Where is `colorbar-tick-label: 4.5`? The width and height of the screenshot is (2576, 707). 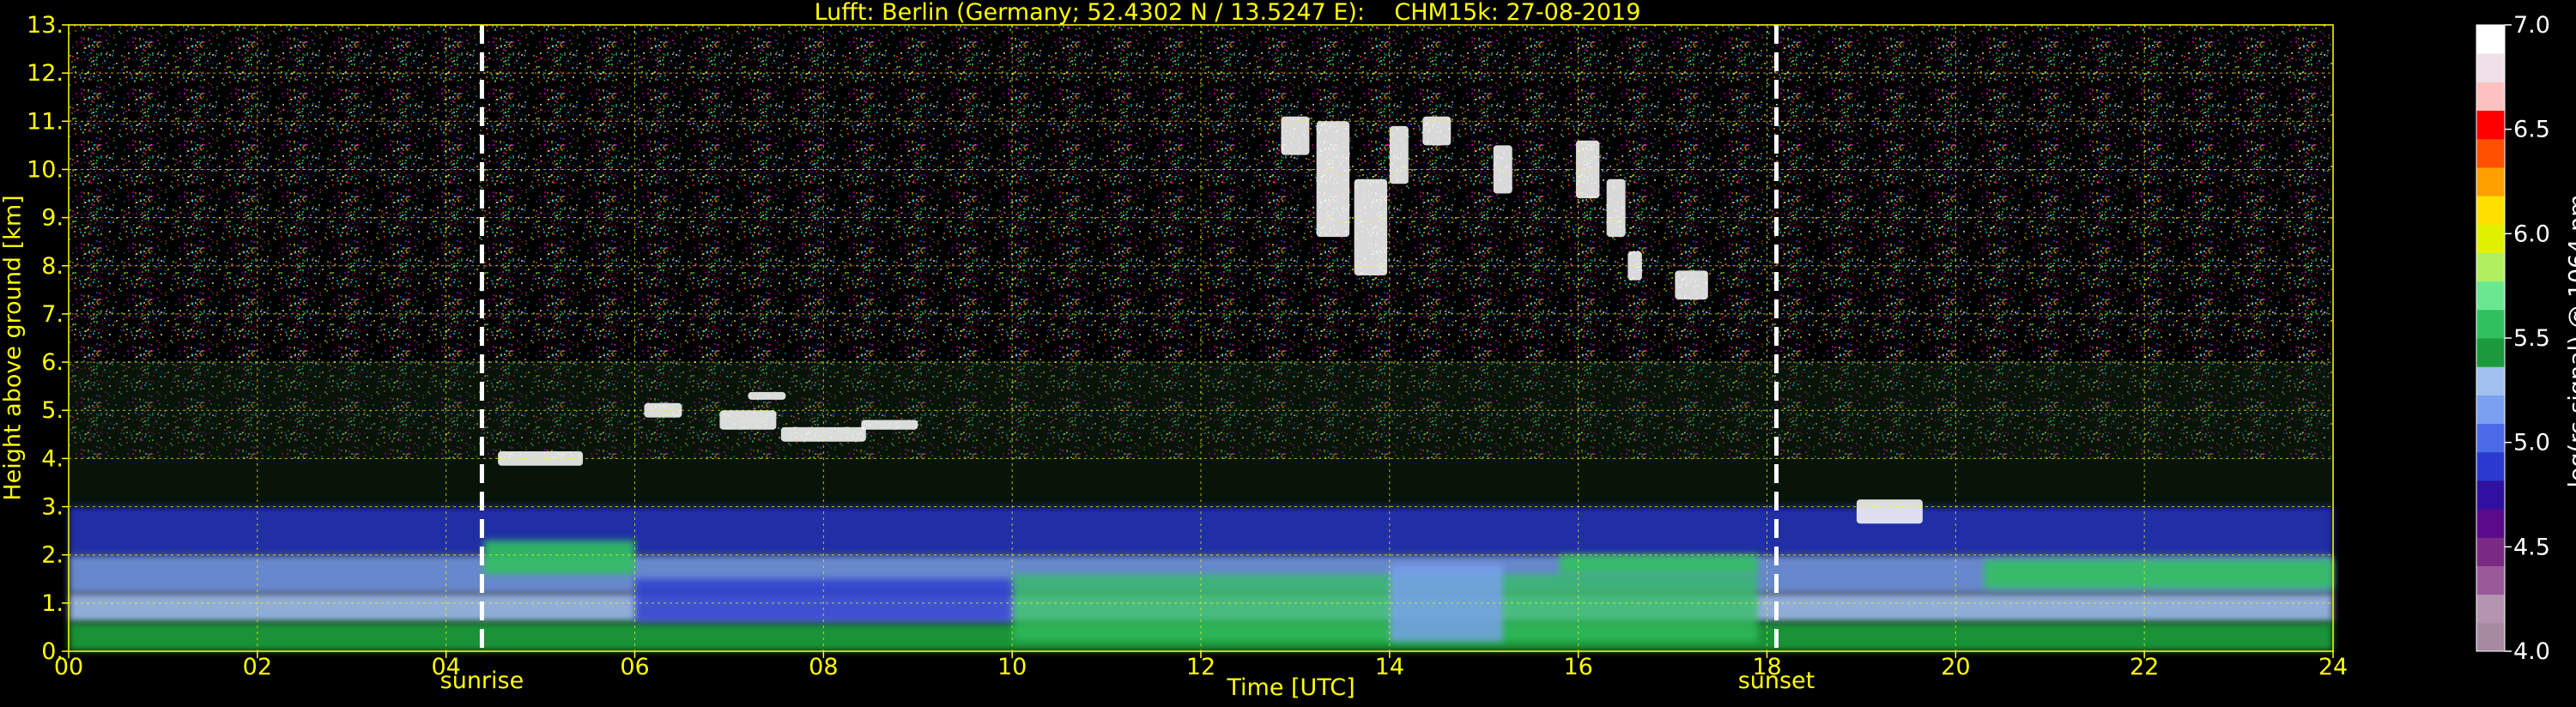 colorbar-tick-label: 4.5 is located at coordinates (2531, 547).